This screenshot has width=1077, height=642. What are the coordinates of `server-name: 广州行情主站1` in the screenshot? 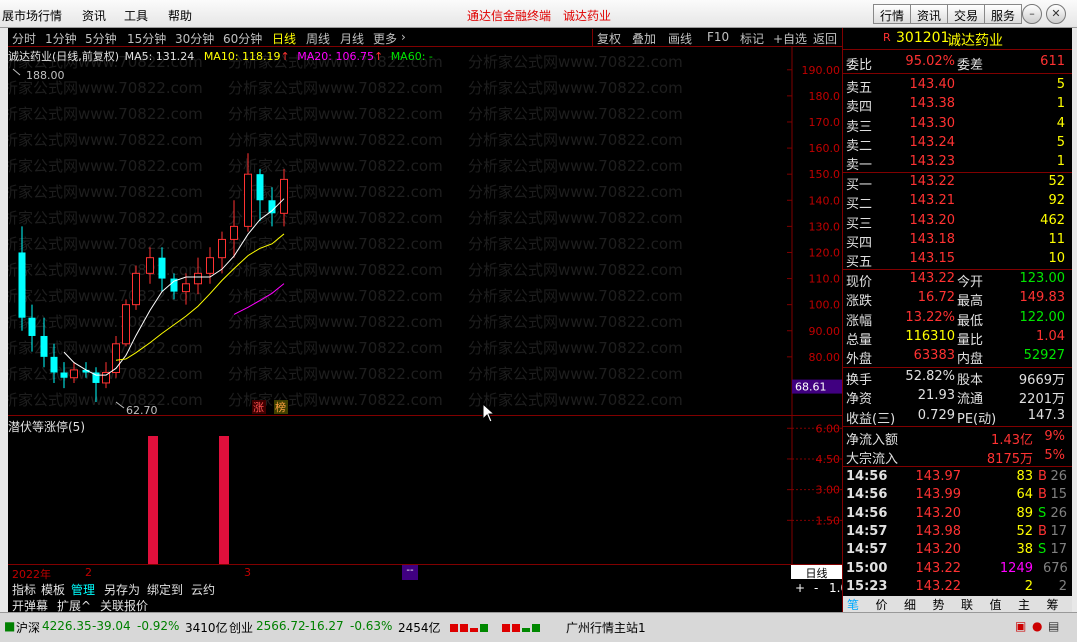 It's located at (606, 627).